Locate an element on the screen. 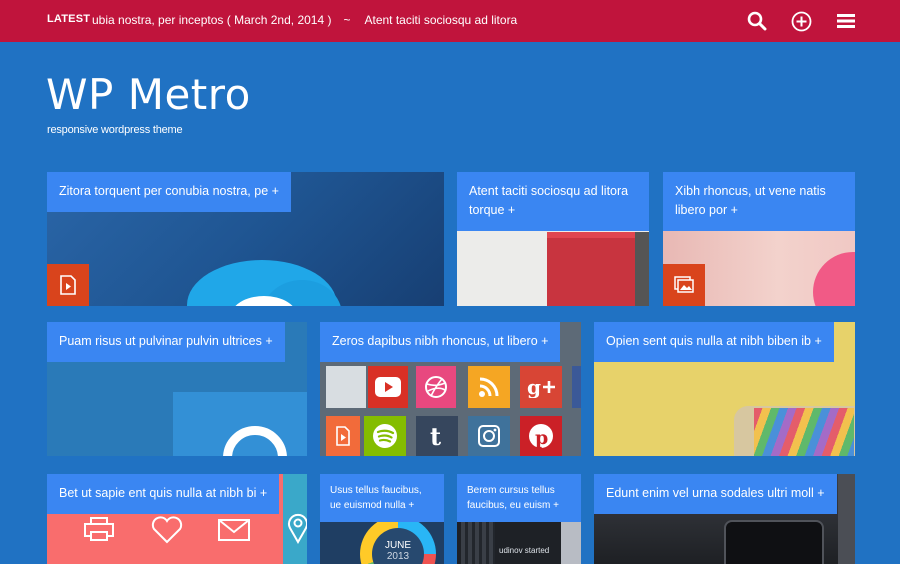 This screenshot has width=900, height=564. add-circle-icon is located at coordinates (801, 21).